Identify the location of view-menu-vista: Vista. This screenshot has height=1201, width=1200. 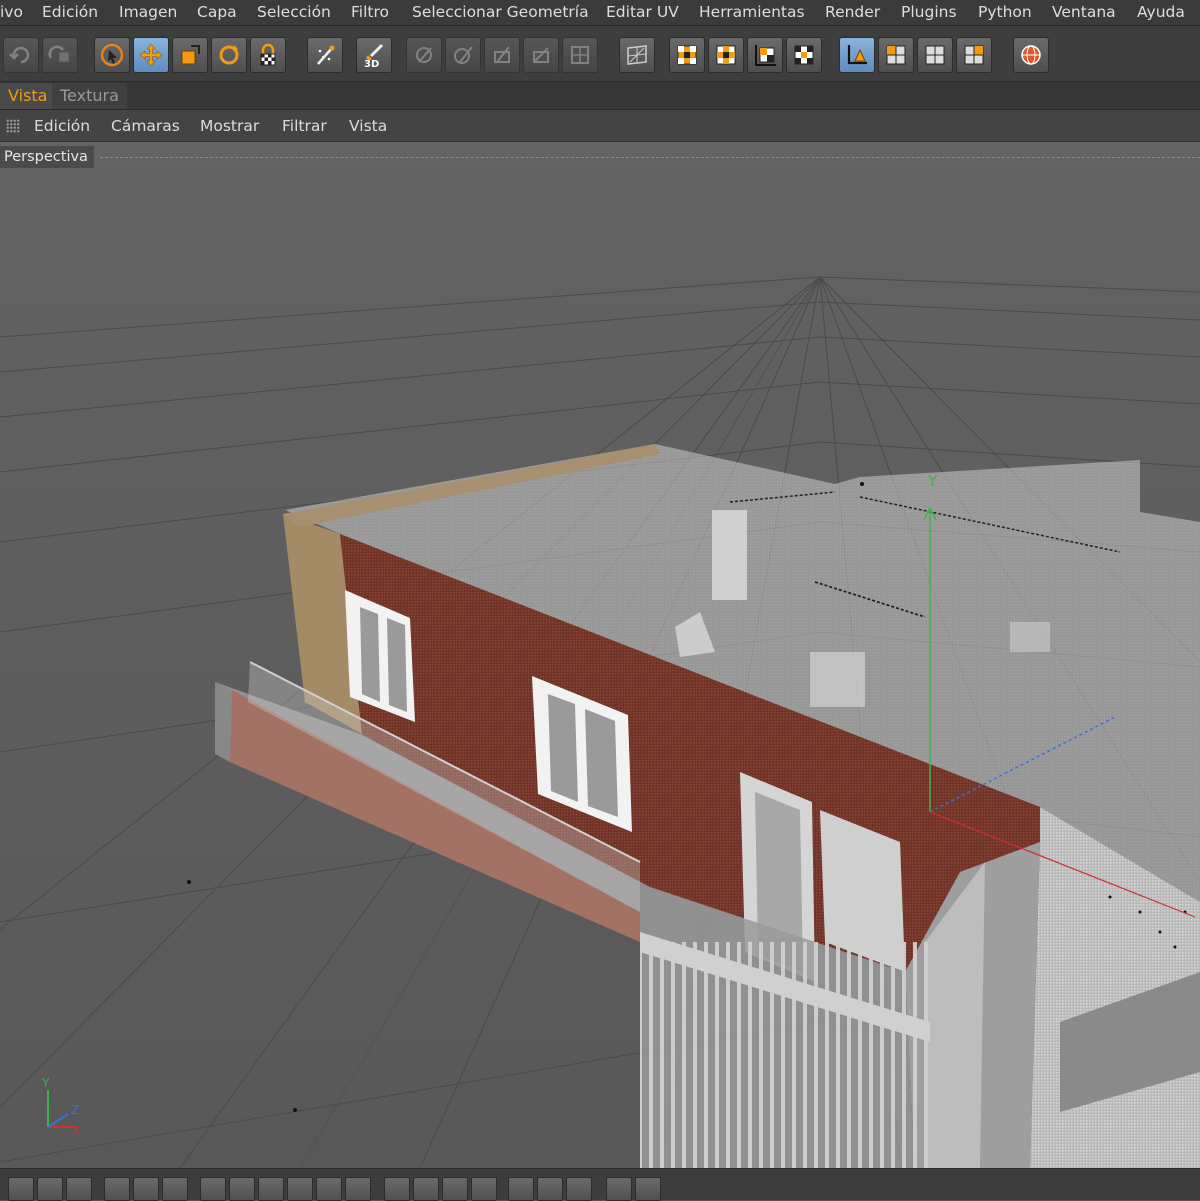
(368, 126).